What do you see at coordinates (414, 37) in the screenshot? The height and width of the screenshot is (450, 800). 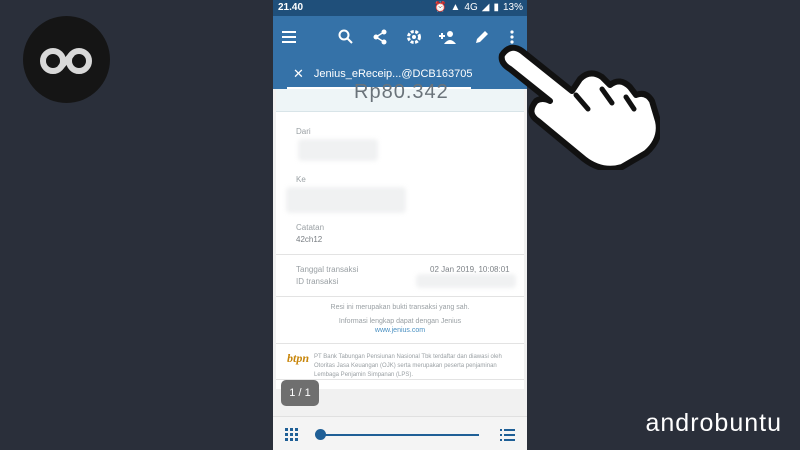 I see `gear-icon` at bounding box center [414, 37].